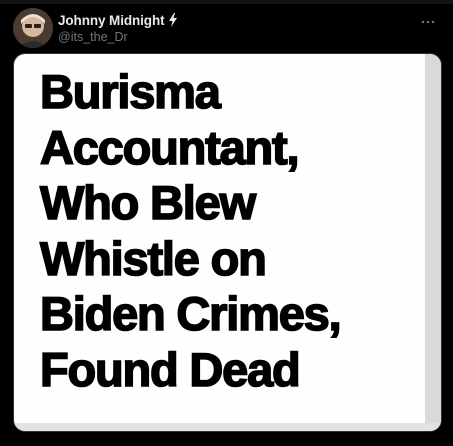 Image resolution: width=453 pixels, height=446 pixels. Describe the element at coordinates (118, 37) in the screenshot. I see `user-handle: @its_the_Dr` at that location.